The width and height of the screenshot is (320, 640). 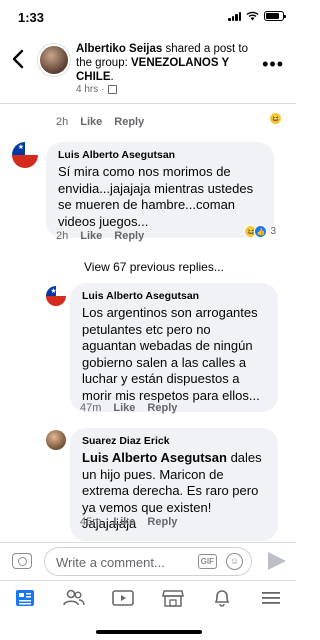 I want to click on camera-icon, so click(x=22, y=561).